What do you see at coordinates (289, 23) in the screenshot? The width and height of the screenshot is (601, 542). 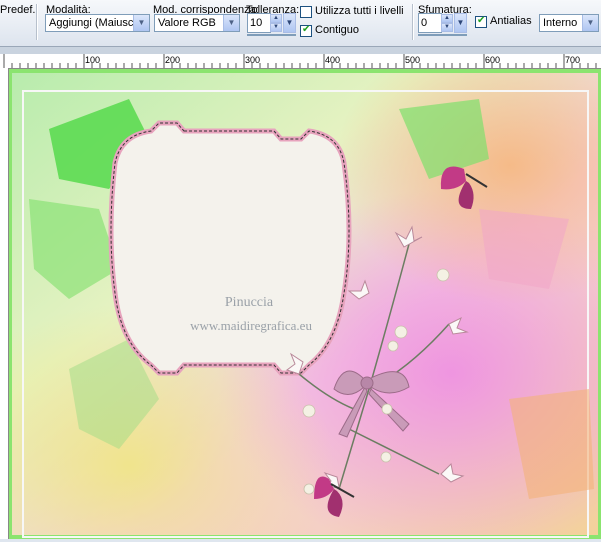 I see `tolerance-dropdown-icon: ▼` at bounding box center [289, 23].